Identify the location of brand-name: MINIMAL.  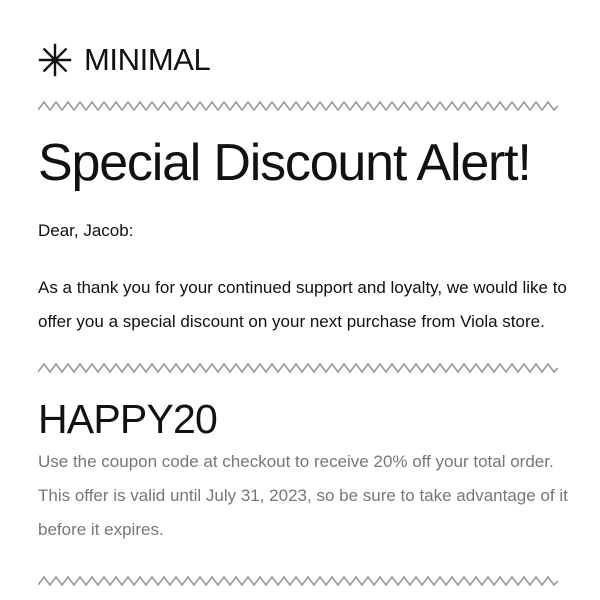
(147, 59).